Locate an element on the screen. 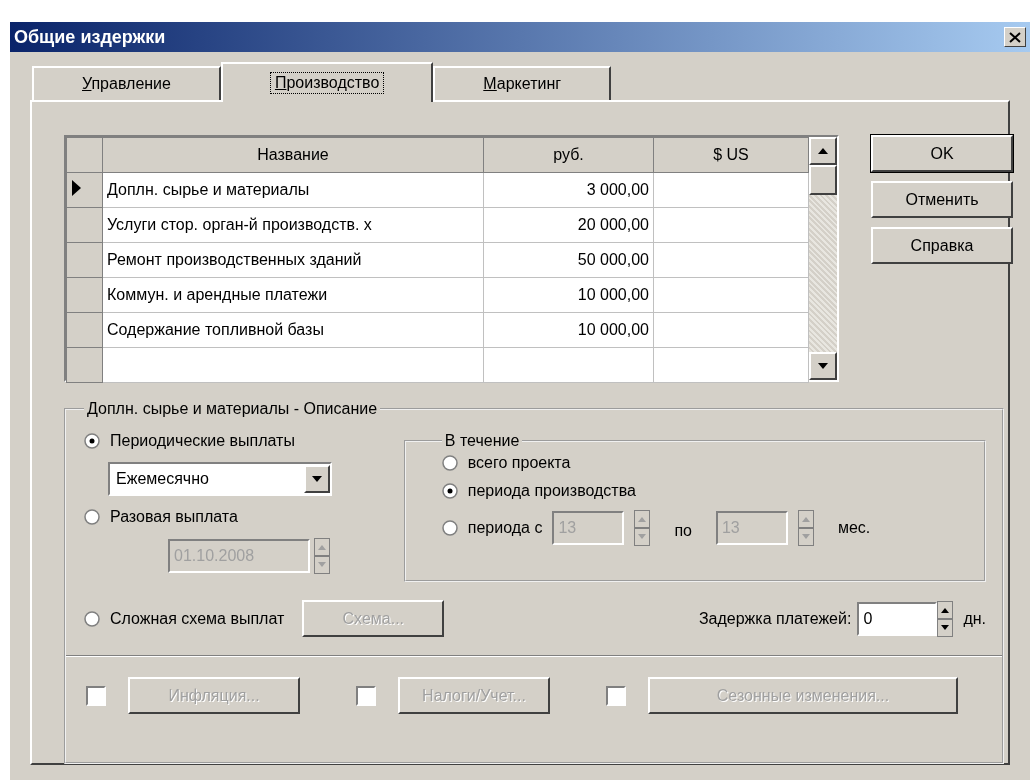 The height and width of the screenshot is (783, 1033). unit-label: мес. is located at coordinates (854, 528).